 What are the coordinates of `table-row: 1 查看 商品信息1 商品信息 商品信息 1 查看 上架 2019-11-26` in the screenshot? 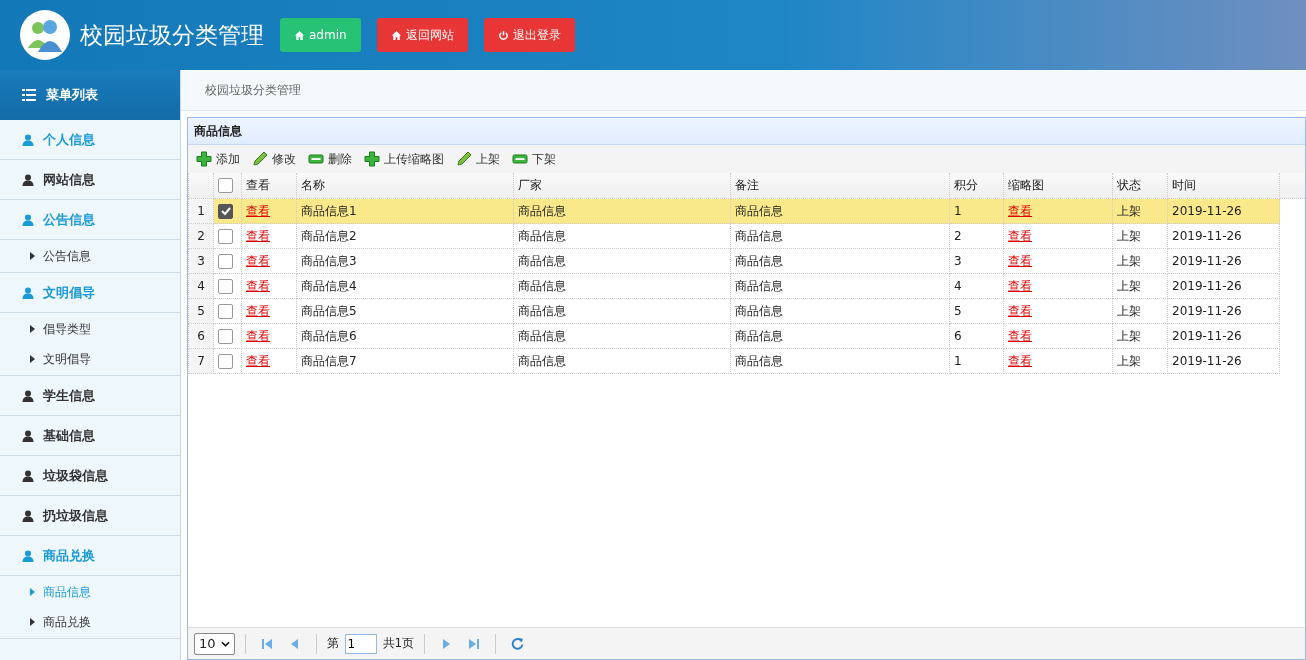 It's located at (746, 211).